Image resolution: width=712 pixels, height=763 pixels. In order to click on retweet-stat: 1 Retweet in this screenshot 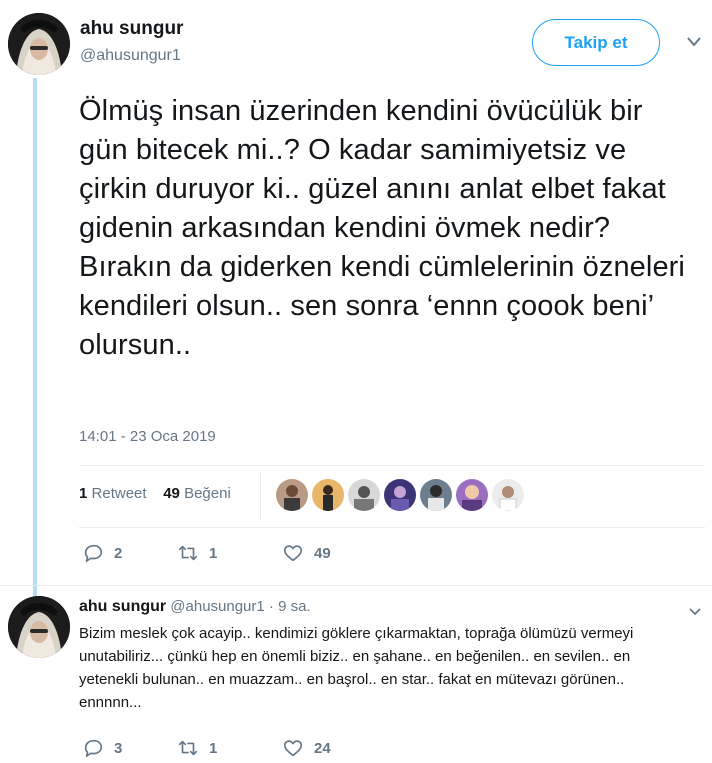, I will do `click(113, 493)`.